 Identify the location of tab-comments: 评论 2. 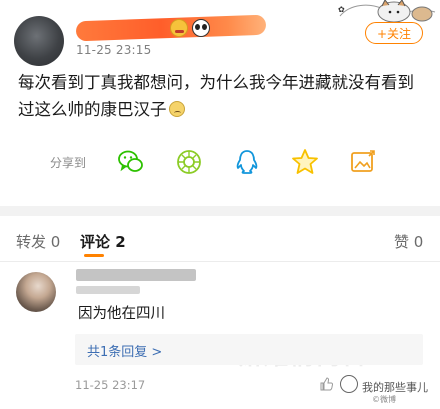
(103, 241).